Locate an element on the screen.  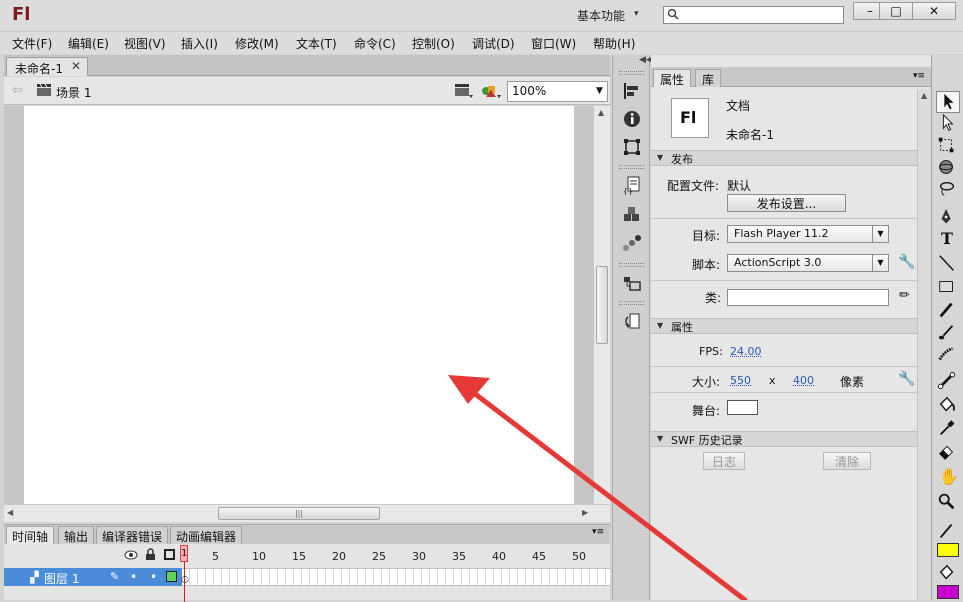
tab-library: 库 is located at coordinates (708, 78).